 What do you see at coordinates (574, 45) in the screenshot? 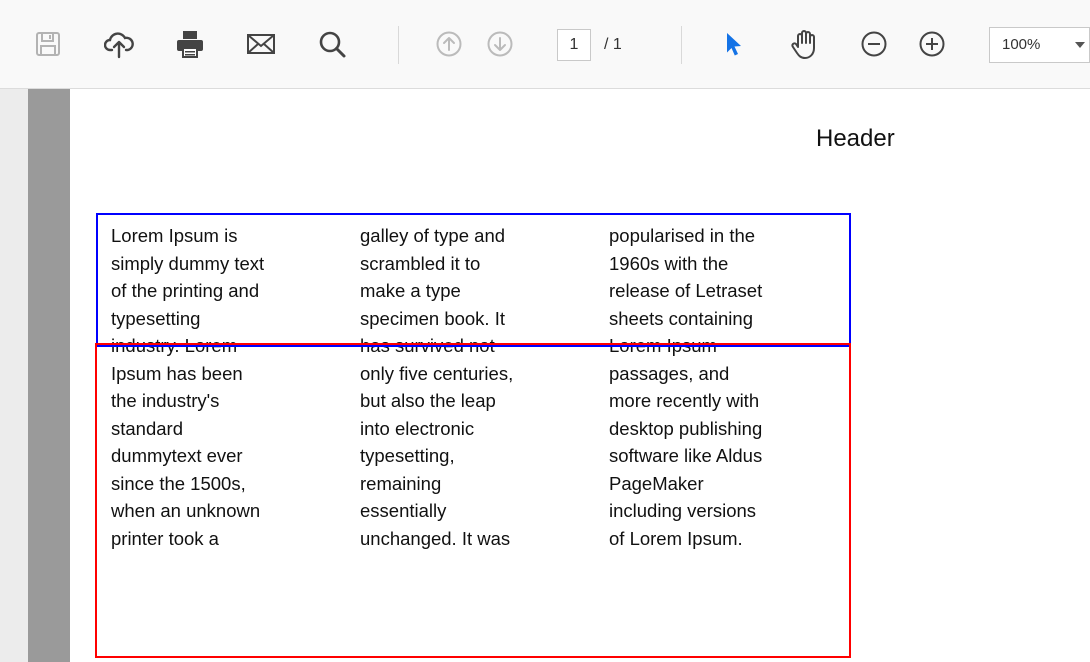
I see `page-number-input: 1` at bounding box center [574, 45].